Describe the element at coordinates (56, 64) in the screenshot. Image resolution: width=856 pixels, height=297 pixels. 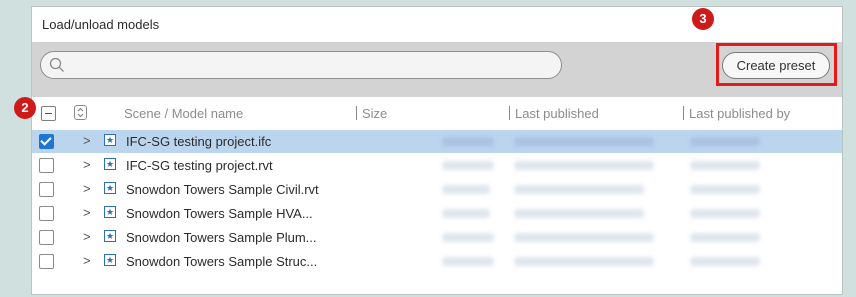
I see `search-icon` at that location.